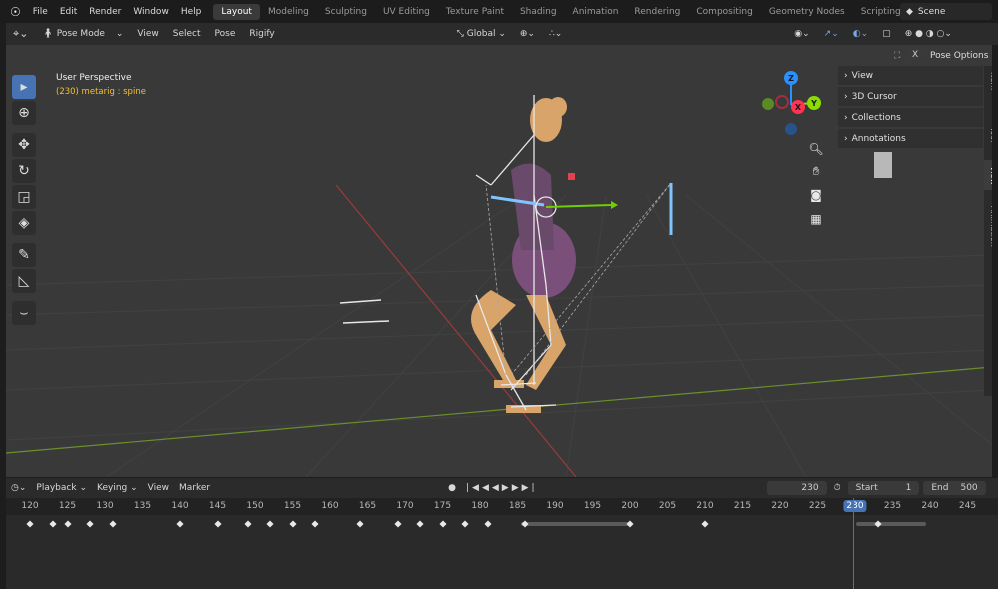 This screenshot has width=998, height=589. I want to click on tab-view: View, so click(988, 175).